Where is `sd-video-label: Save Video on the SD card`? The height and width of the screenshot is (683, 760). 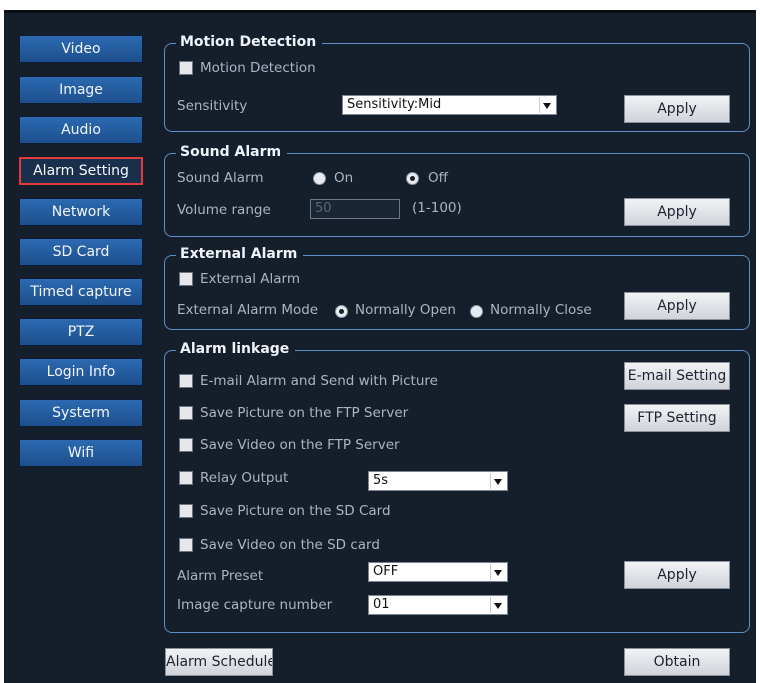
sd-video-label: Save Video on the SD card is located at coordinates (290, 545).